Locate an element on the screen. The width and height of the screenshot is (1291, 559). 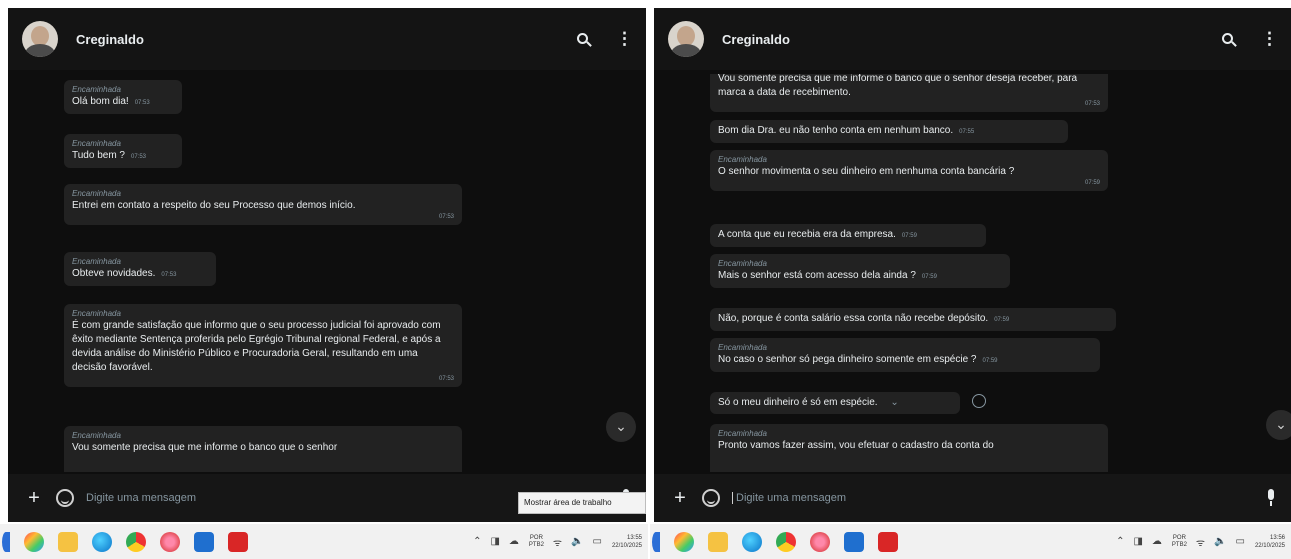
windows-taskbar-left: ⌃ ◨ ☁ POR PTB2 ᯤ 🔈 ▭ 13:55 22/10/2025 is located at coordinates (324, 541).